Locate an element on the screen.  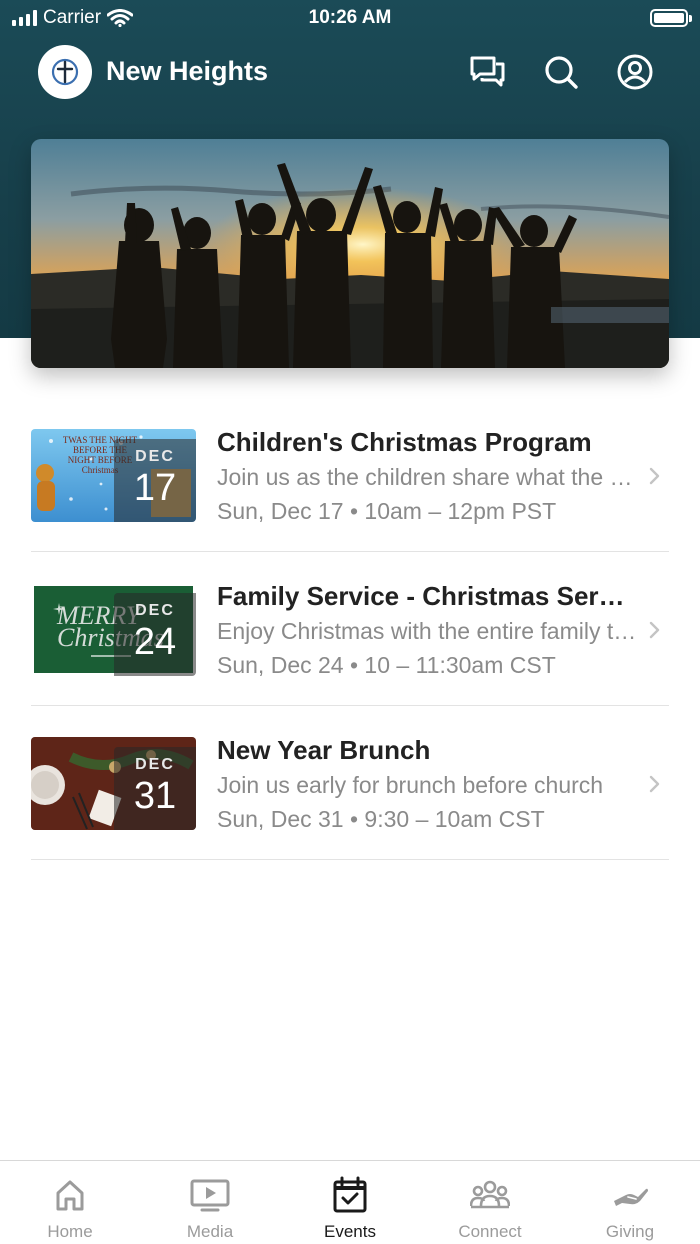
date-day: 24 is located at coordinates (155, 642).